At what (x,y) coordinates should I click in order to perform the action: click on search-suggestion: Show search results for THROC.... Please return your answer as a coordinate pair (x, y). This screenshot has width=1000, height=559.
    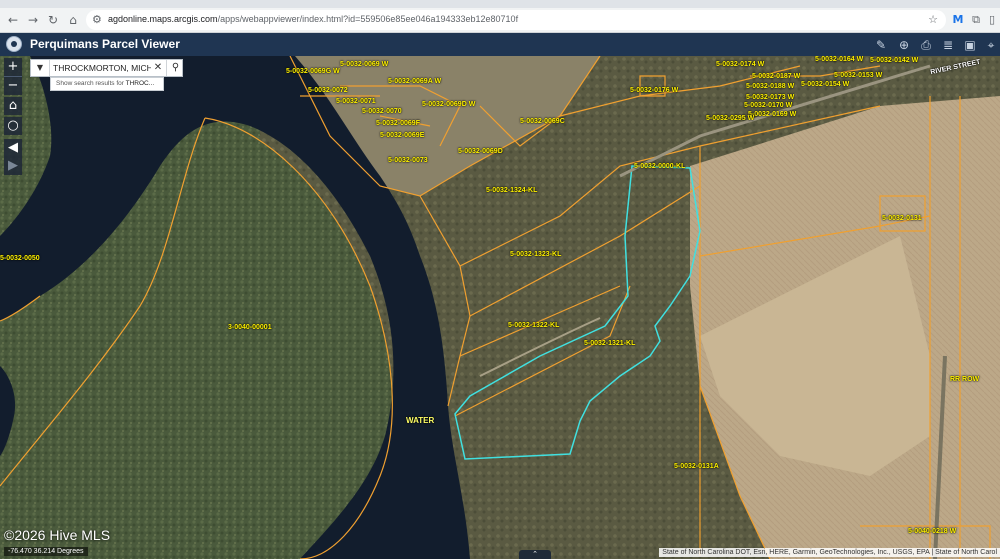
    Looking at the image, I should click on (107, 84).